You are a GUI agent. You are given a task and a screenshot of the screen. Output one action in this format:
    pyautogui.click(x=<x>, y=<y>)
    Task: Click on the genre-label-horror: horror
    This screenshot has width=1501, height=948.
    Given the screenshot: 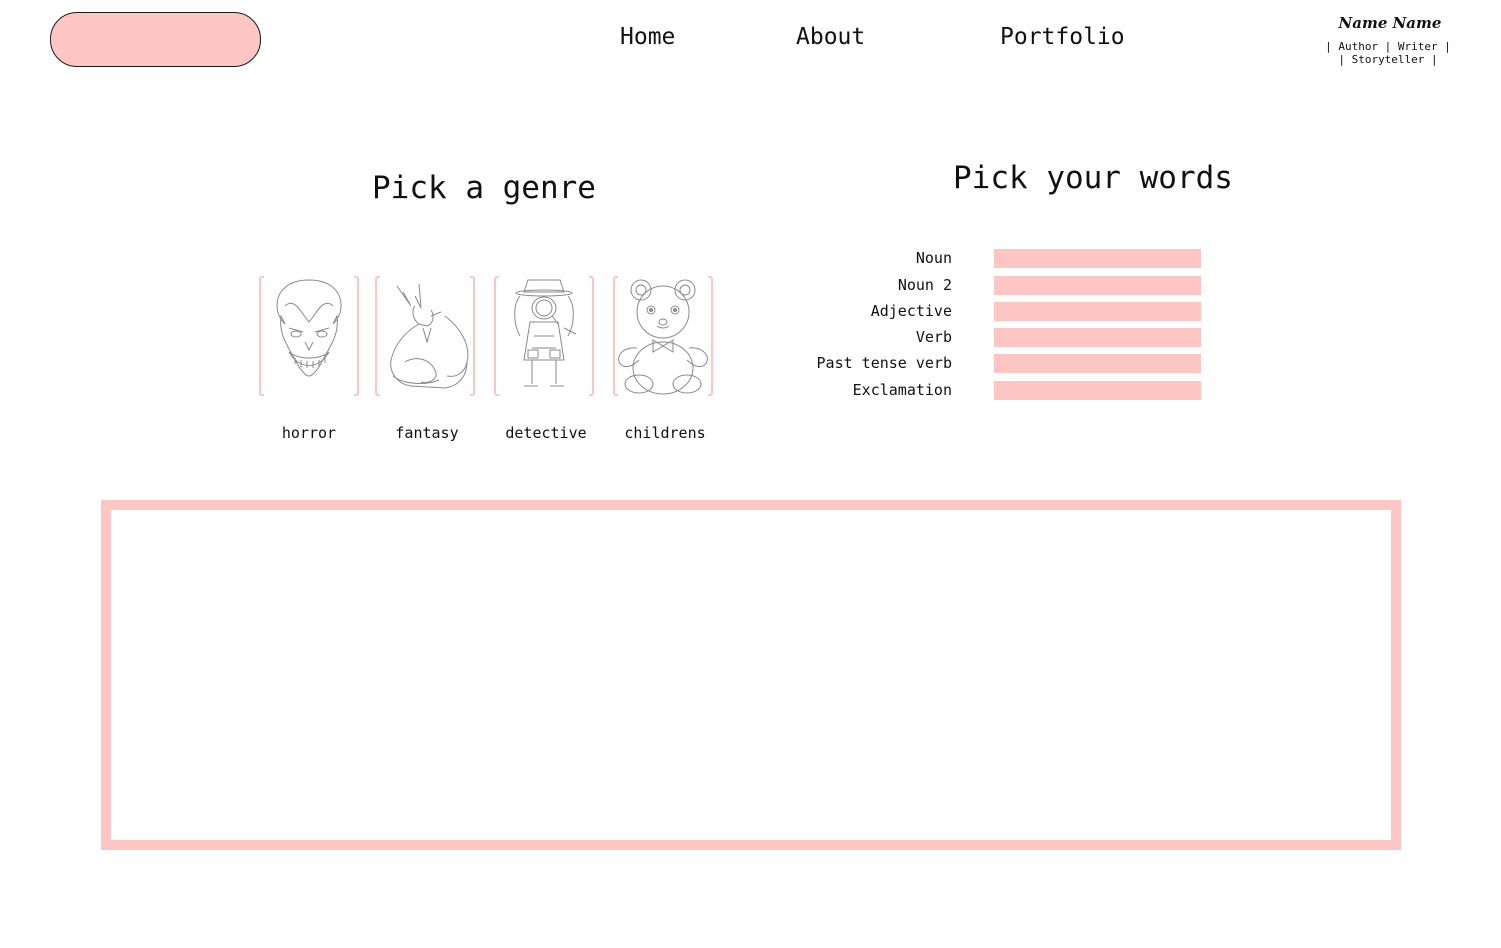 What is the action you would take?
    pyautogui.click(x=309, y=433)
    